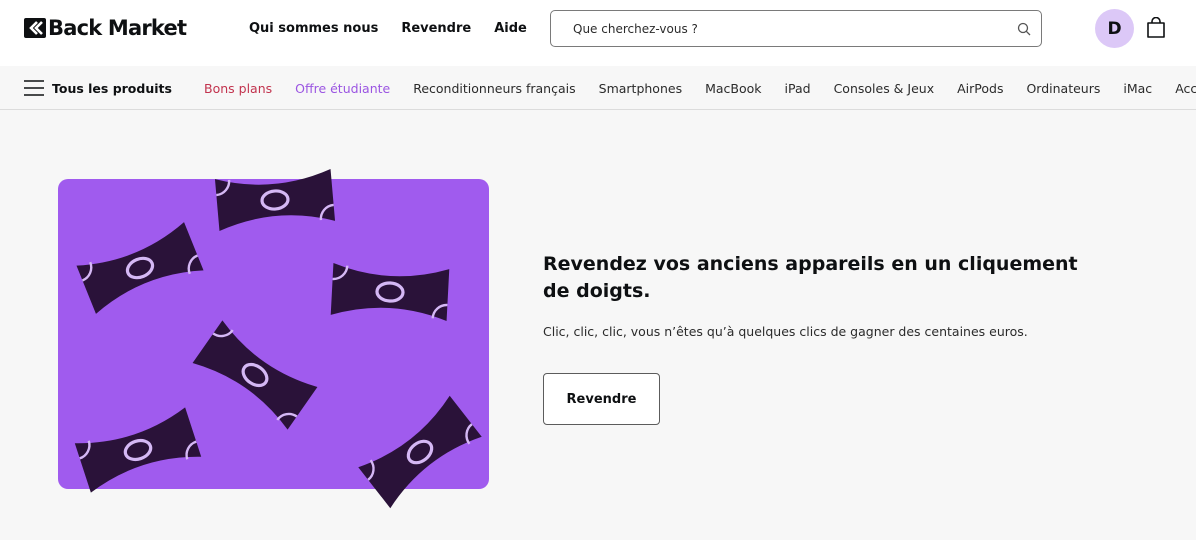  I want to click on category-link-ipad: iPad, so click(798, 88).